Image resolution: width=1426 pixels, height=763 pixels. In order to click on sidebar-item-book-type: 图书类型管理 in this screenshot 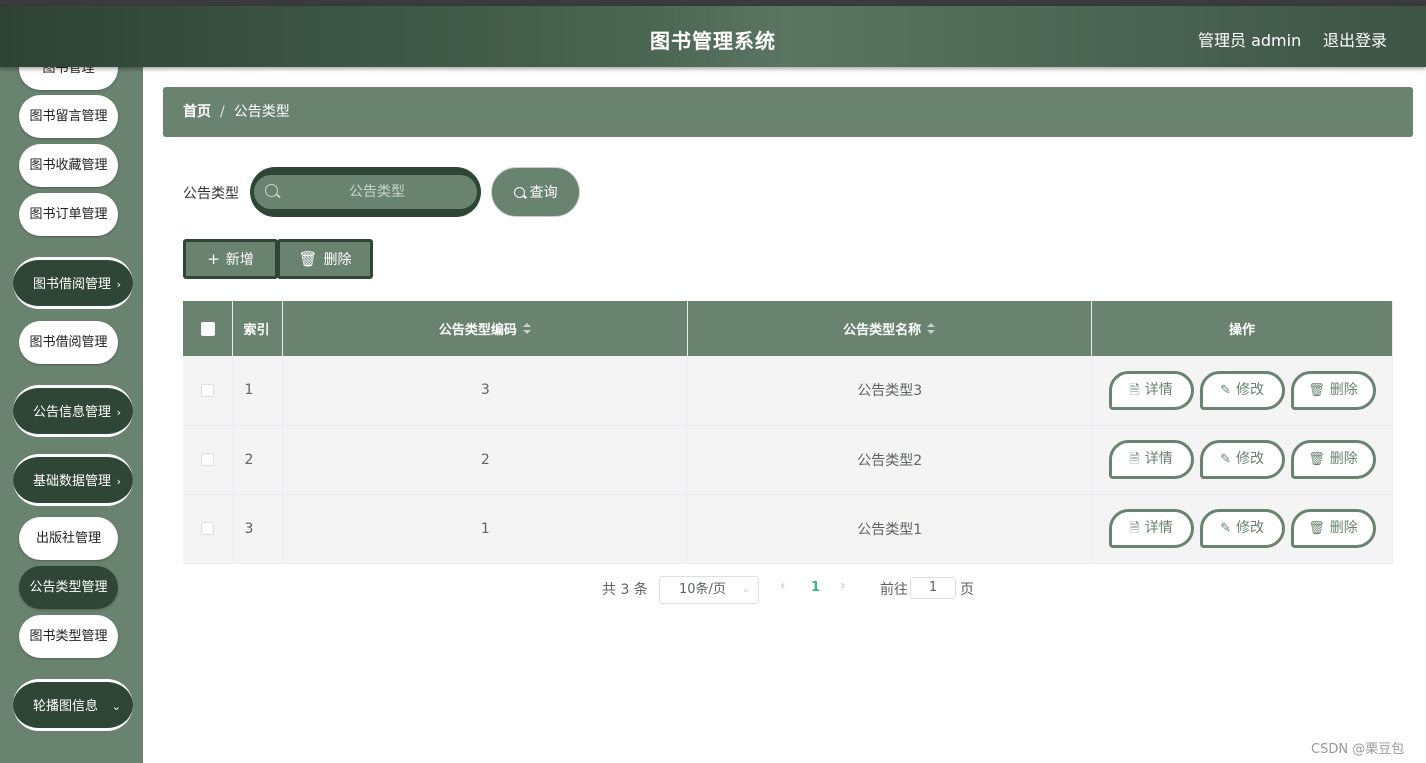, I will do `click(68, 636)`.